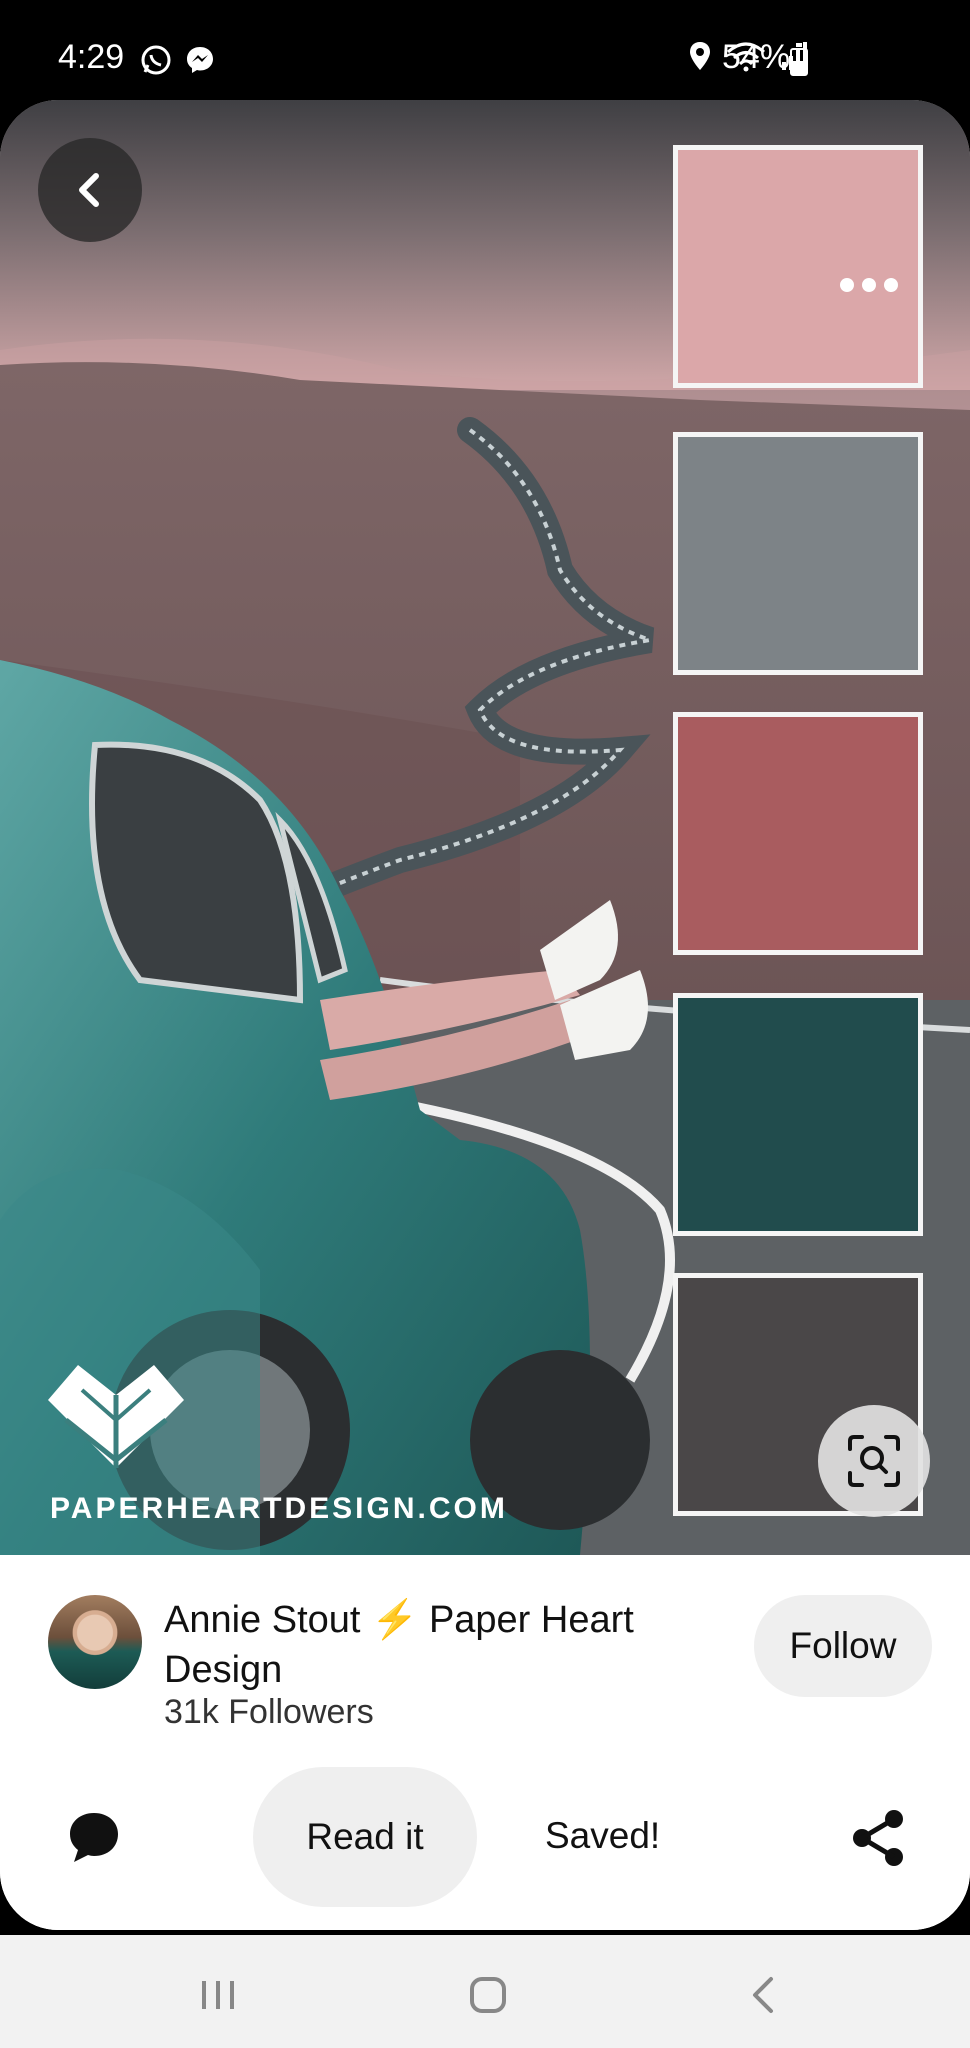  I want to click on more-options-button, so click(875, 285).